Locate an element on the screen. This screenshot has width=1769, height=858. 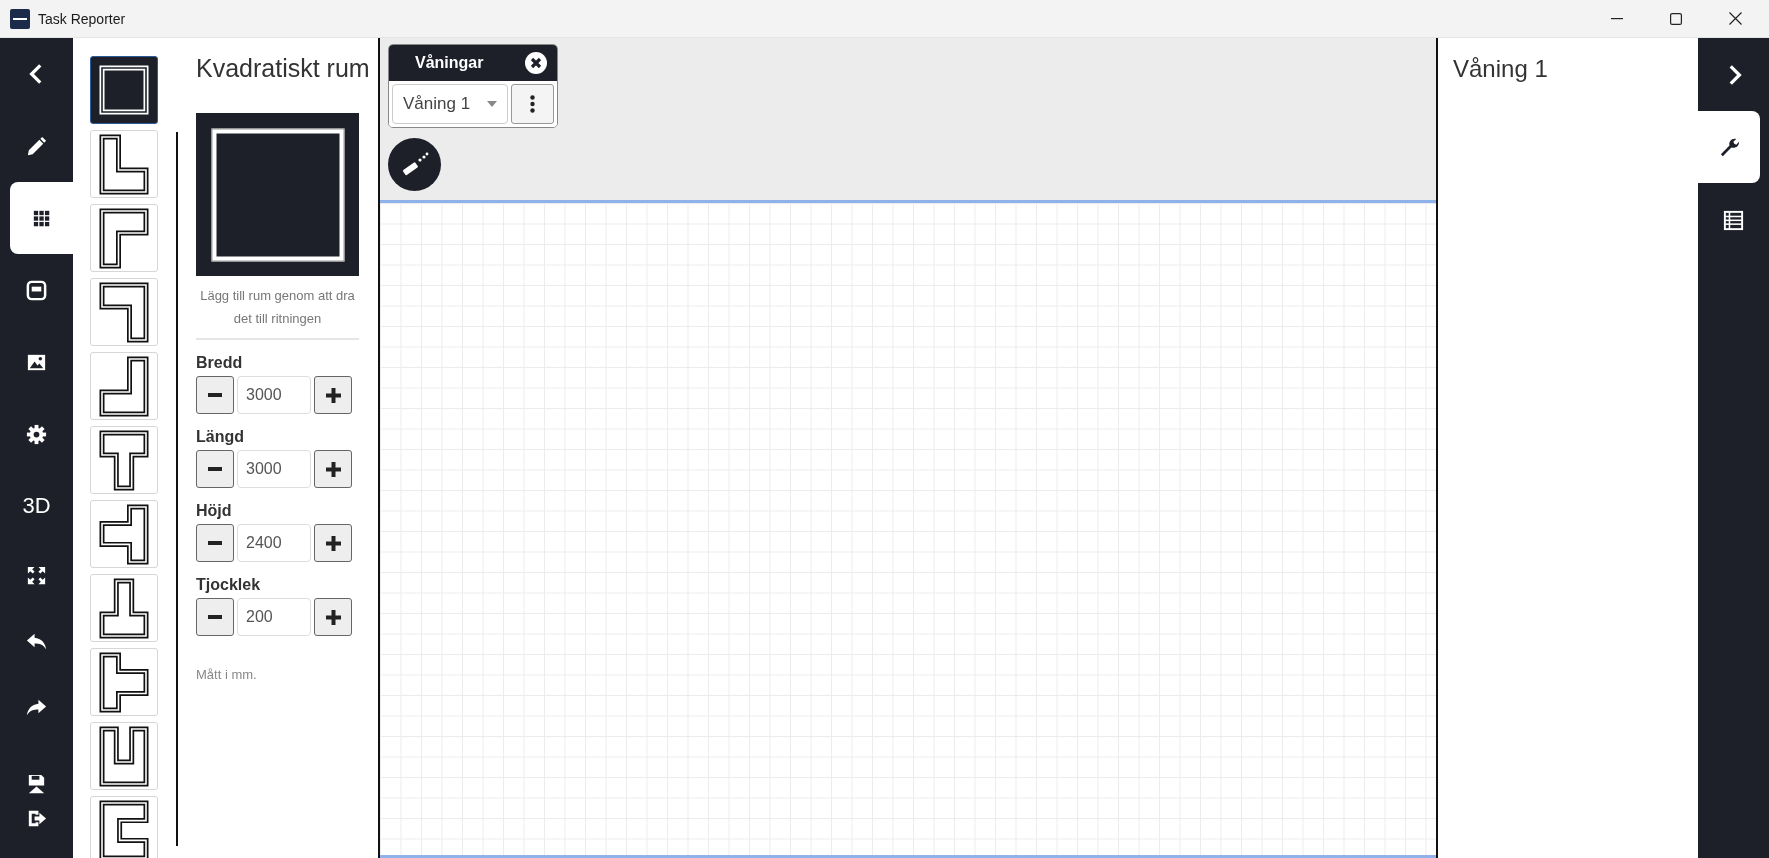
instruction-text: Lägg till rum genom att dra det till ritningen is located at coordinates (277, 307).